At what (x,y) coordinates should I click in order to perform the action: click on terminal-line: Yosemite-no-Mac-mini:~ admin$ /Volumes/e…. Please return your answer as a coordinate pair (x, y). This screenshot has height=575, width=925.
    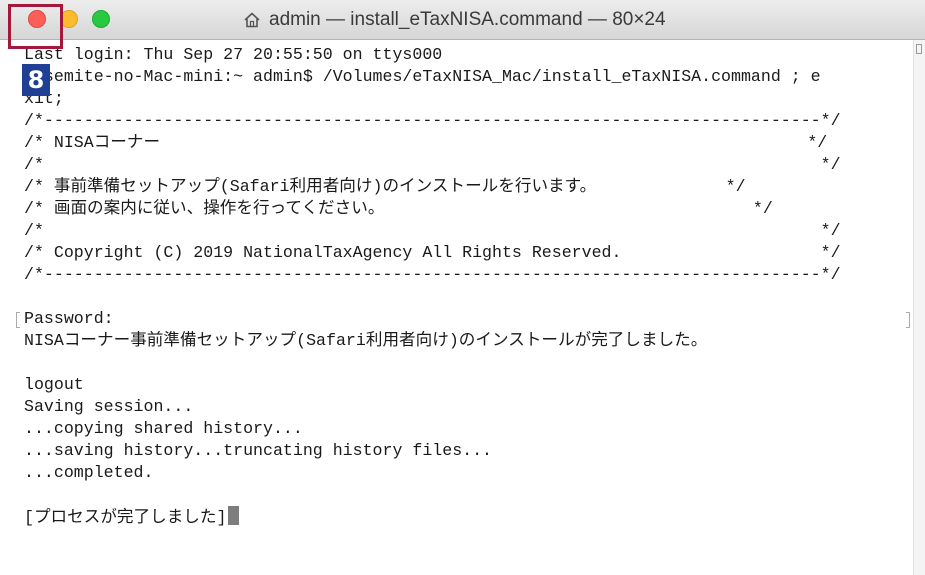
    Looking at the image, I should click on (422, 76).